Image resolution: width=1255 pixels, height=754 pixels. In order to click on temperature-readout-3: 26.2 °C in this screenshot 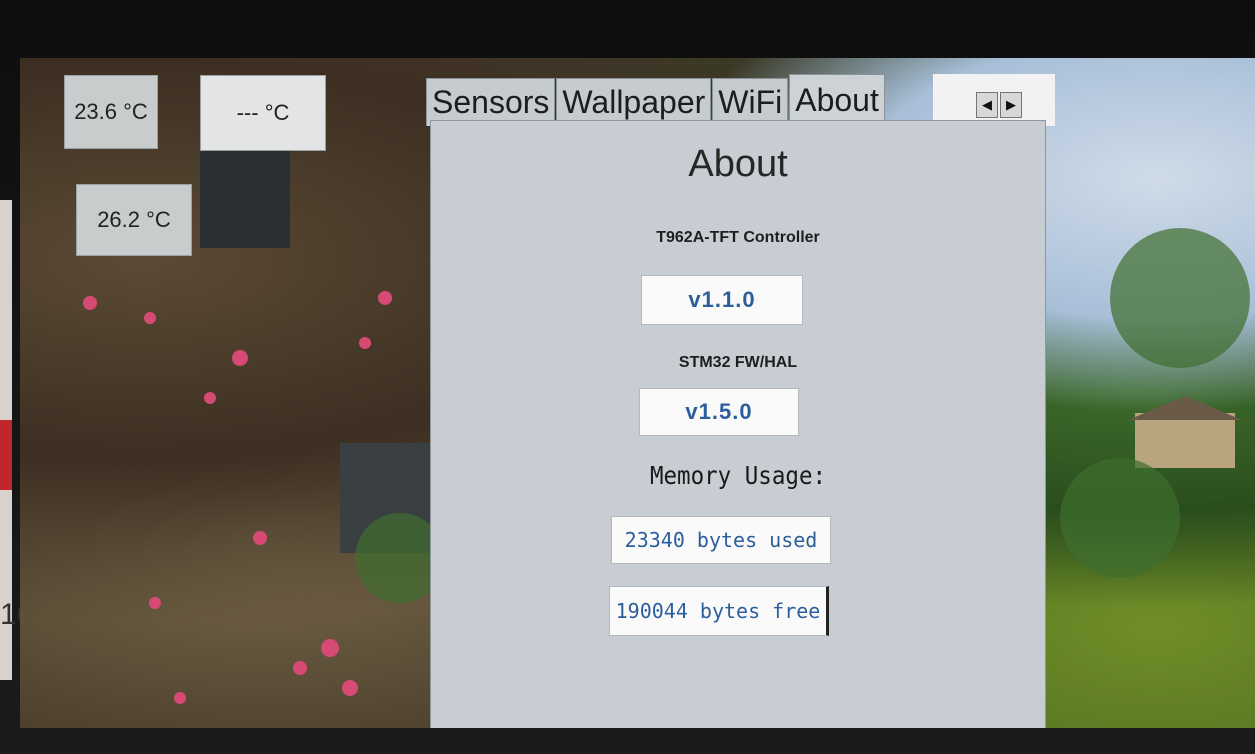, I will do `click(134, 220)`.